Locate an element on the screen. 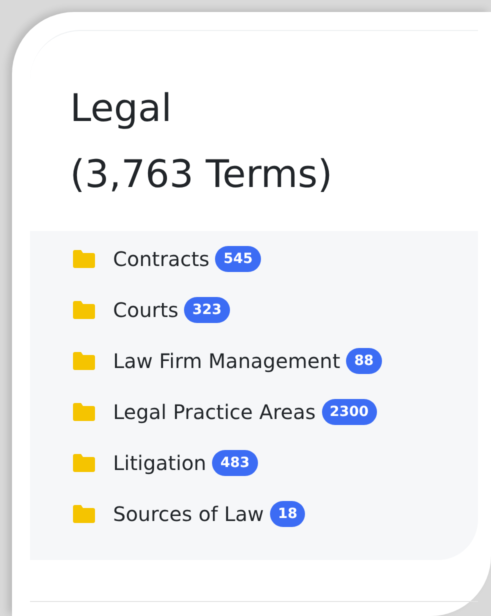  category-link: Legal Practice Areas is located at coordinates (214, 412).